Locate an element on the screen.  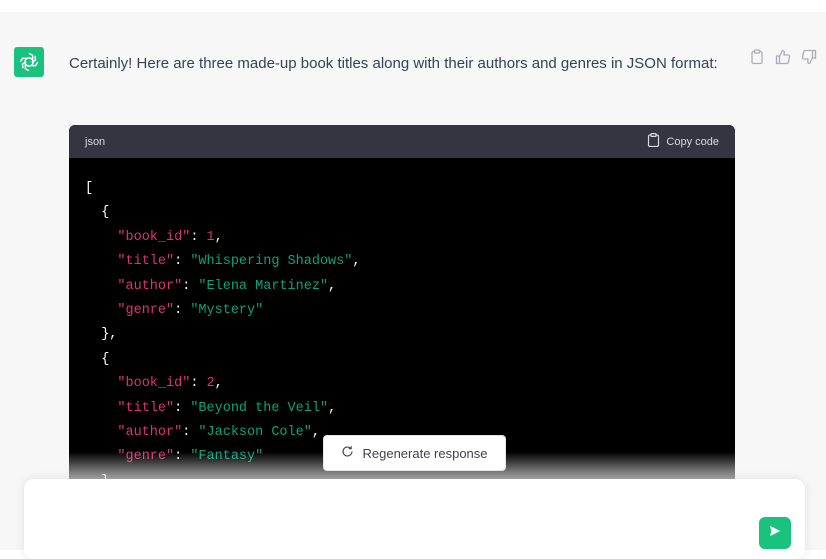
thumbs-up-icon is located at coordinates (783, 57).